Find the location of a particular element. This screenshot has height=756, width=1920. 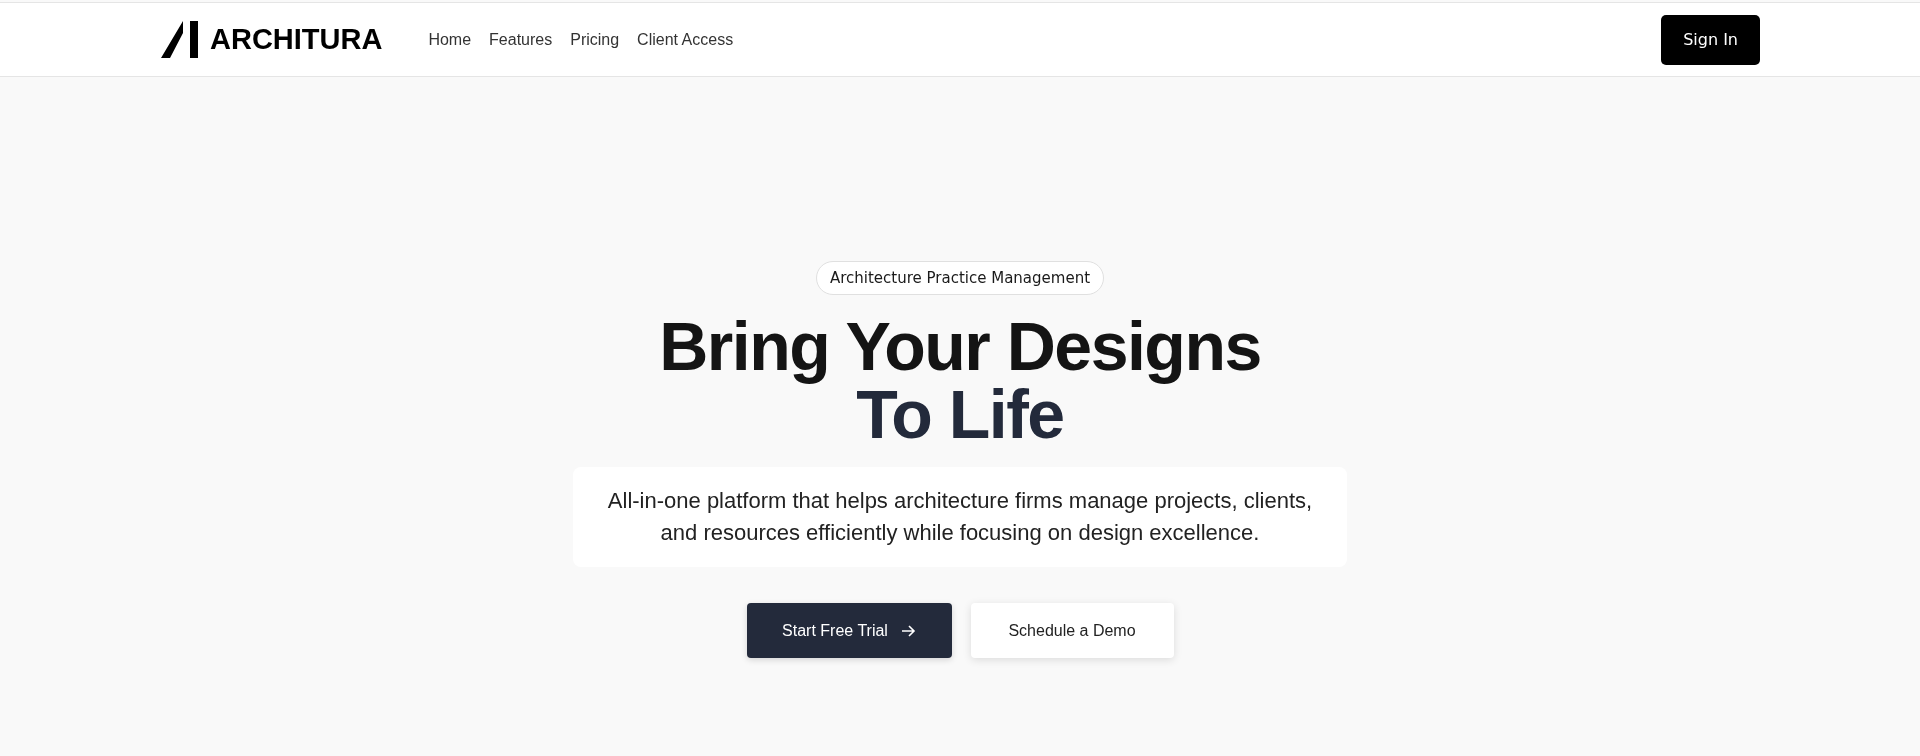

start-trial-button: Start Free Trial is located at coordinates (849, 630).